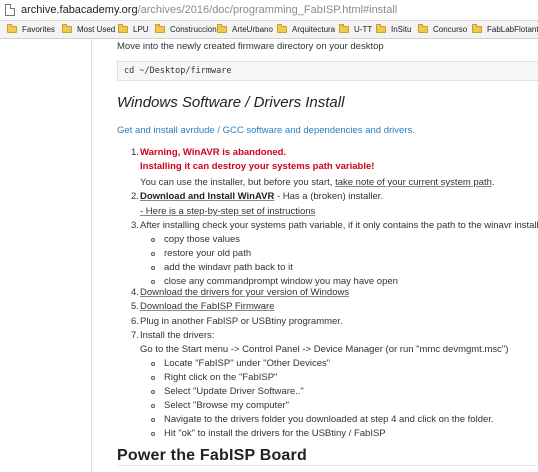  I want to click on bookmark-label: Concurso, so click(450, 29).